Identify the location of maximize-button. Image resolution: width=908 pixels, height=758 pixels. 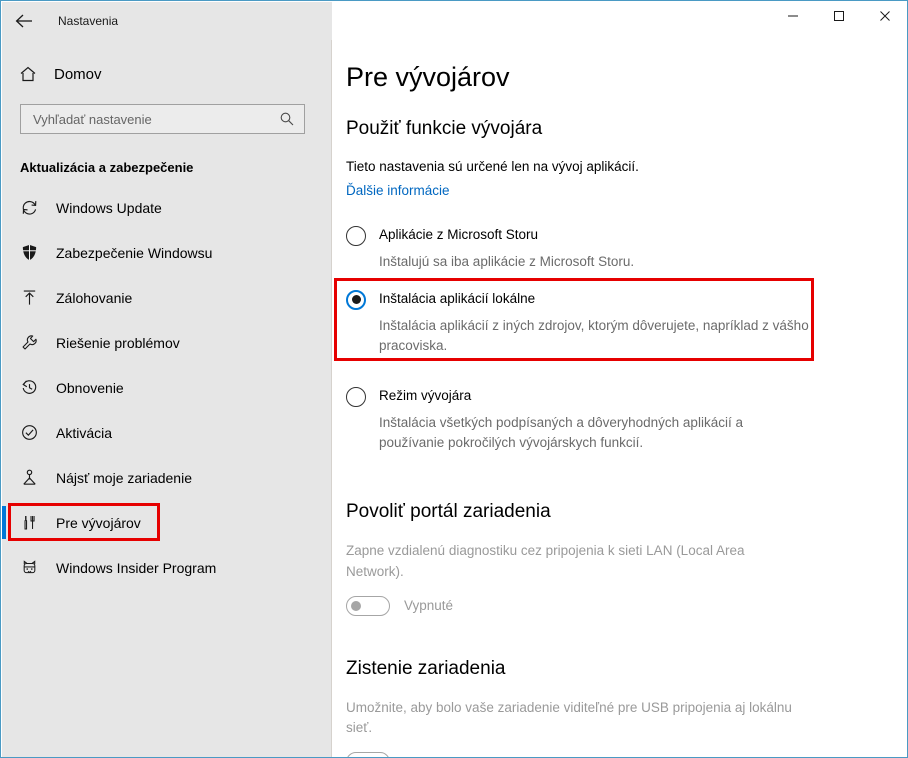
(839, 17).